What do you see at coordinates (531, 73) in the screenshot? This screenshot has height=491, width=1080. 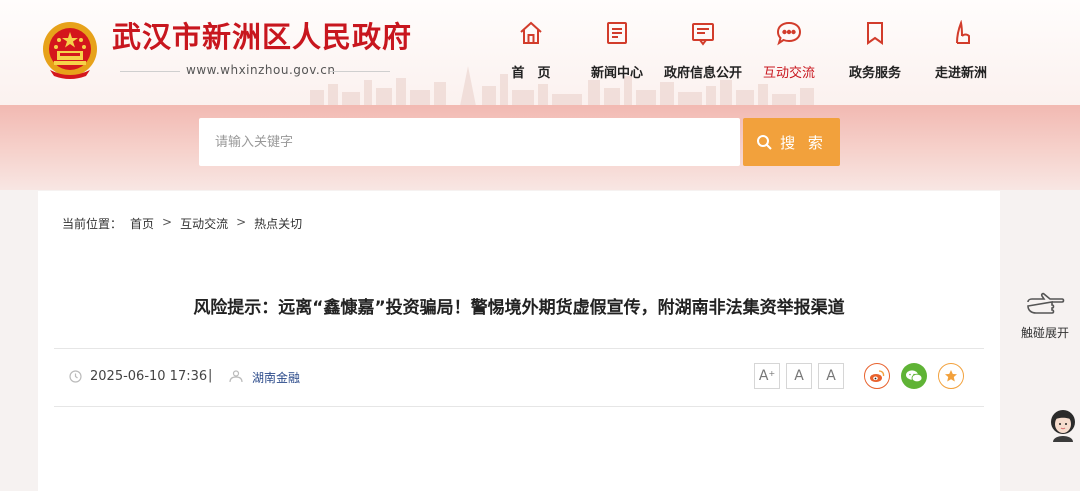 I see `nav-label-home: 首 页` at bounding box center [531, 73].